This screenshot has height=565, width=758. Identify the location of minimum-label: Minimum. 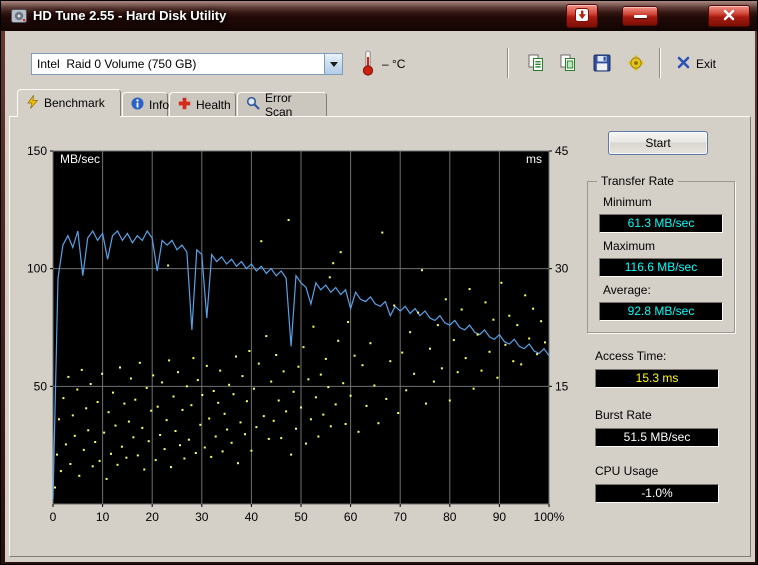
(627, 202).